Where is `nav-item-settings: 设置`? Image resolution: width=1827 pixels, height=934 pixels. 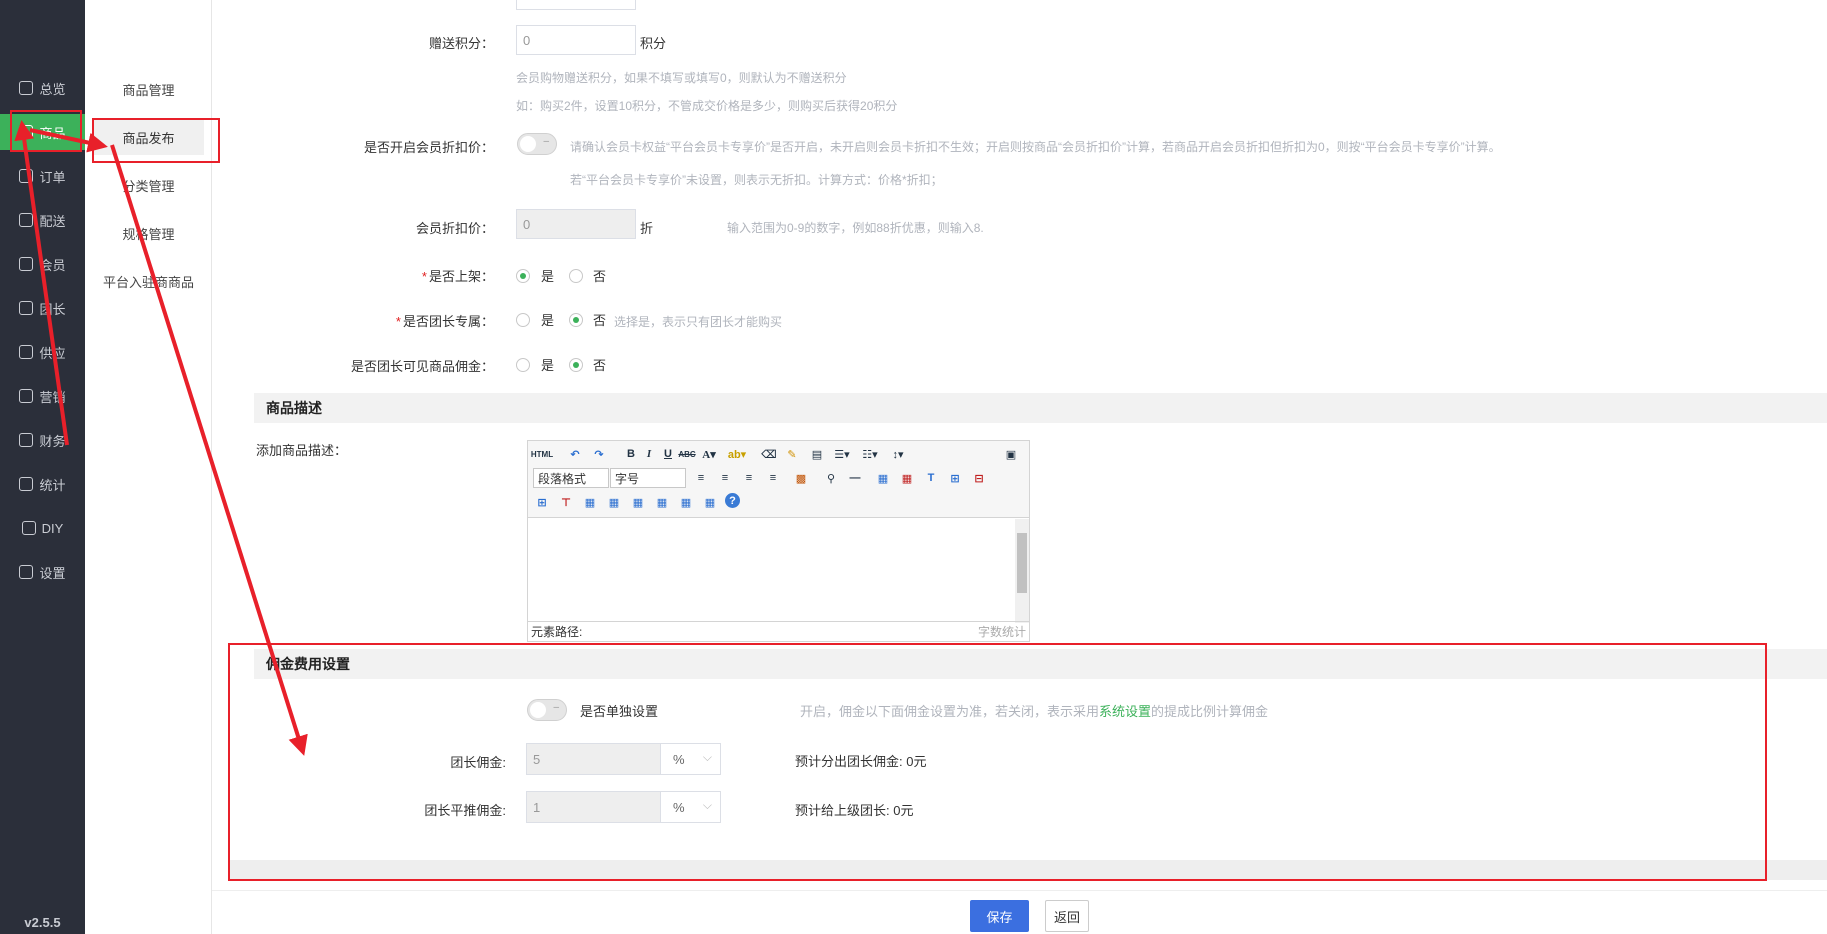
nav-item-settings: 设置 is located at coordinates (42, 572).